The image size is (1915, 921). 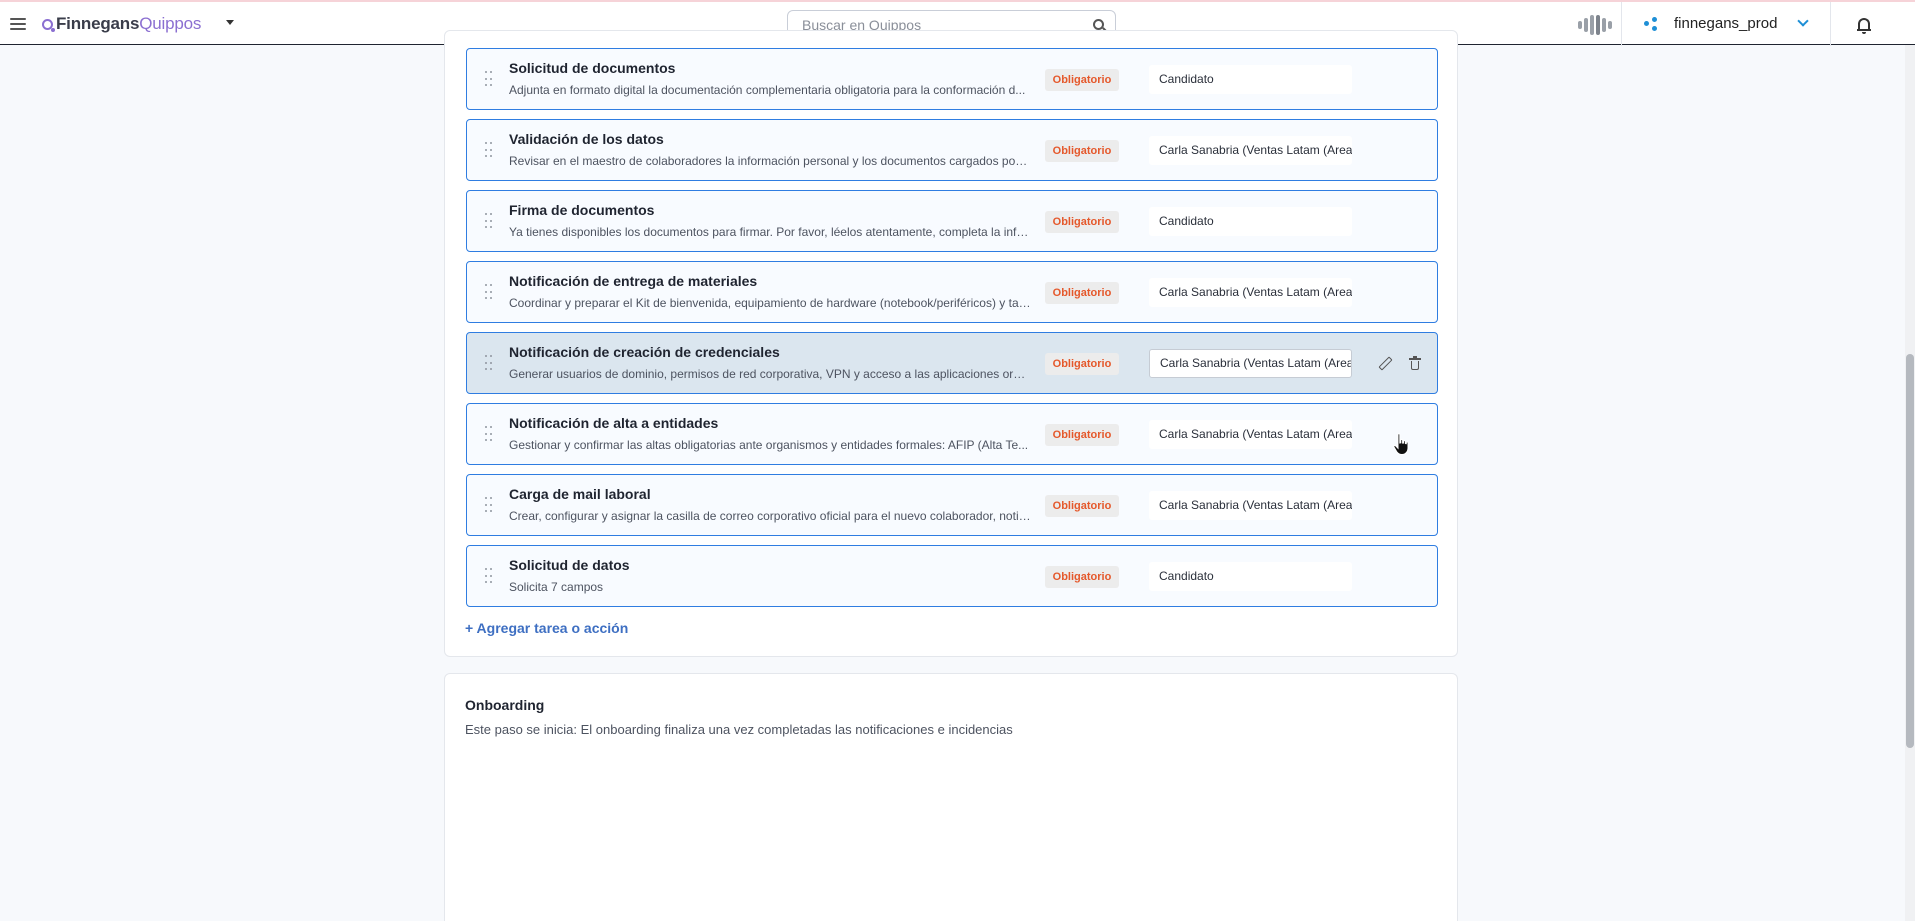 What do you see at coordinates (1803, 21) in the screenshot?
I see `chevron-down-icon` at bounding box center [1803, 21].